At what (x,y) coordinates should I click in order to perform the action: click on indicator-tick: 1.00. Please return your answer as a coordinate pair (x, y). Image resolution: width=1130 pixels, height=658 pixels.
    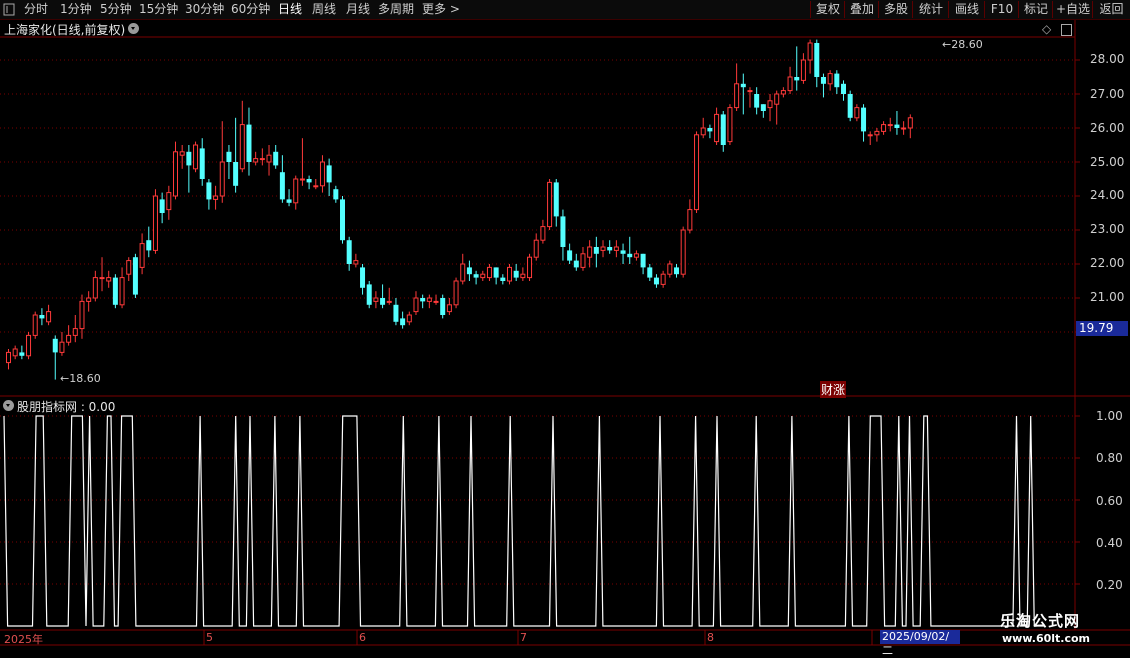
    Looking at the image, I should click on (1109, 416).